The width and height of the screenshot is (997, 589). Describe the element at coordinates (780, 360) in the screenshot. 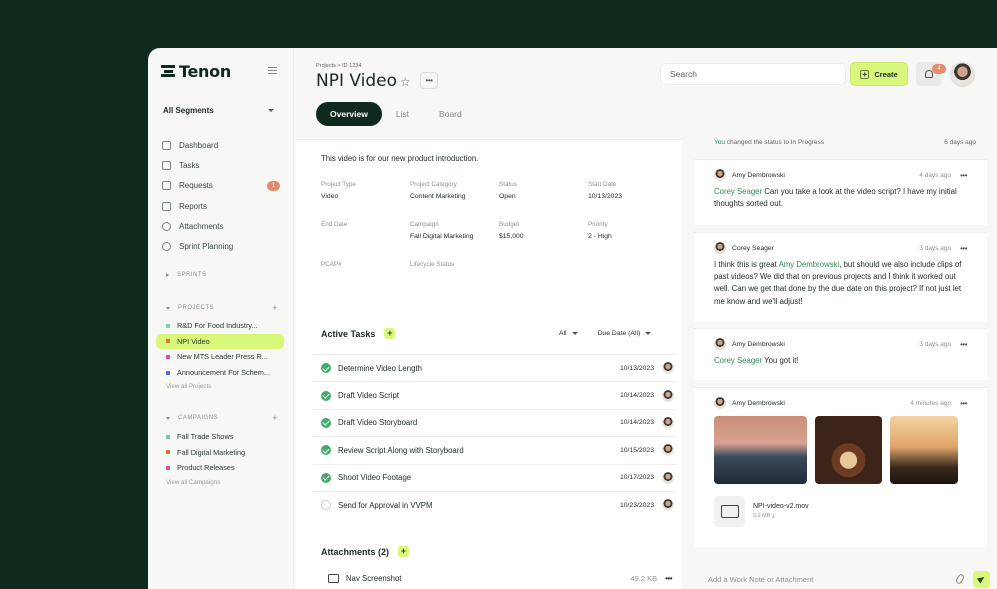

I see `comment-text: You got it!` at that location.